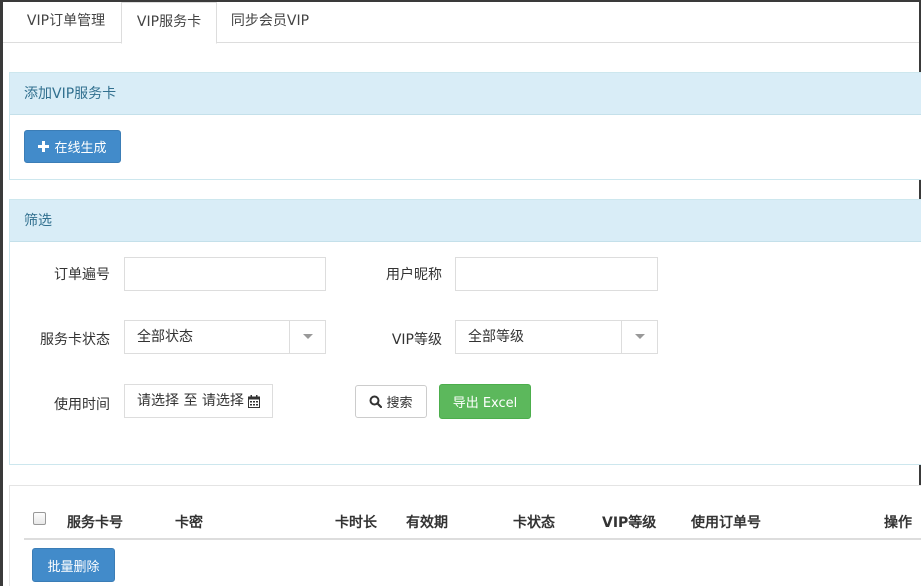  I want to click on window-frame-left, so click(1, 293).